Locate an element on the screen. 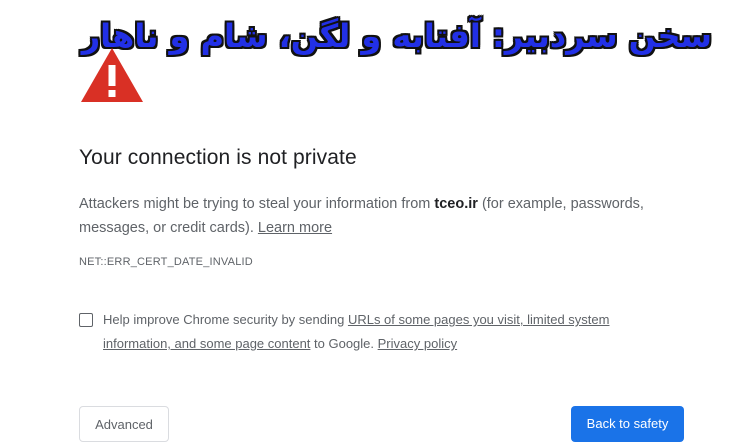  privacy-policy-link: Privacy policy is located at coordinates (417, 343).